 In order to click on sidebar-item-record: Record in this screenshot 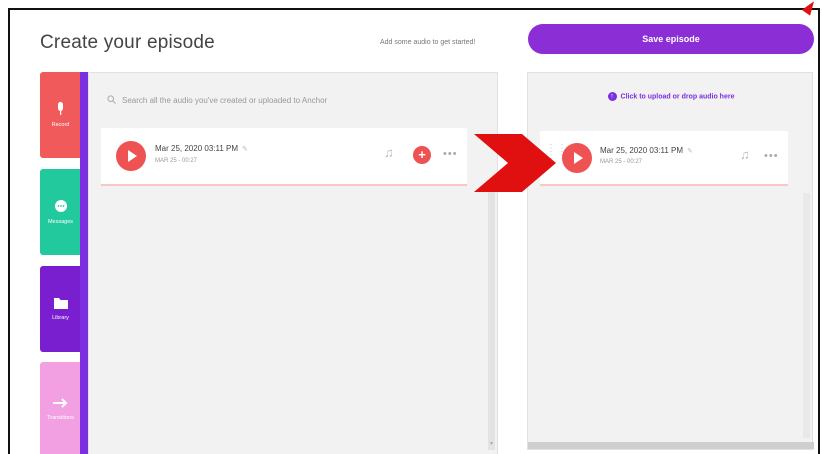, I will do `click(60, 115)`.